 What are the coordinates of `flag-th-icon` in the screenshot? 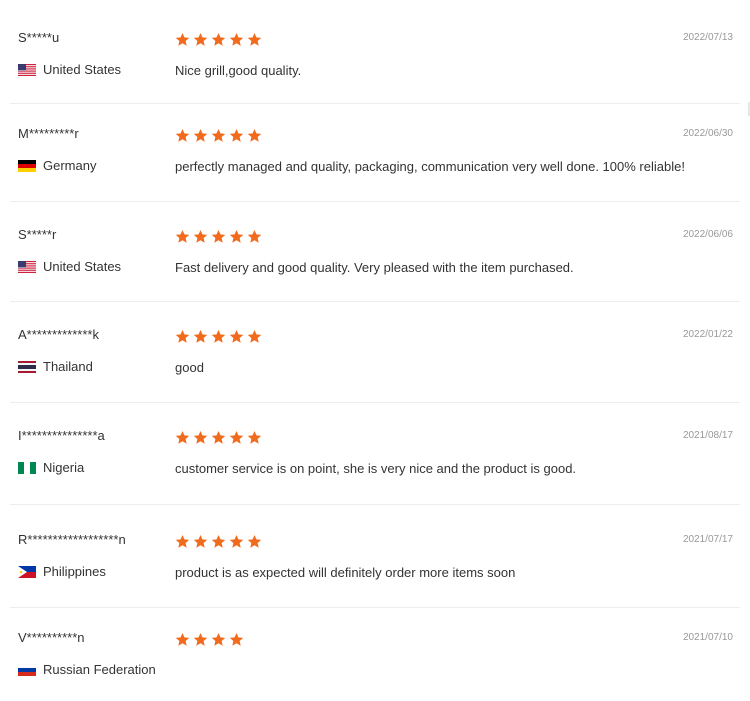 It's located at (27, 366).